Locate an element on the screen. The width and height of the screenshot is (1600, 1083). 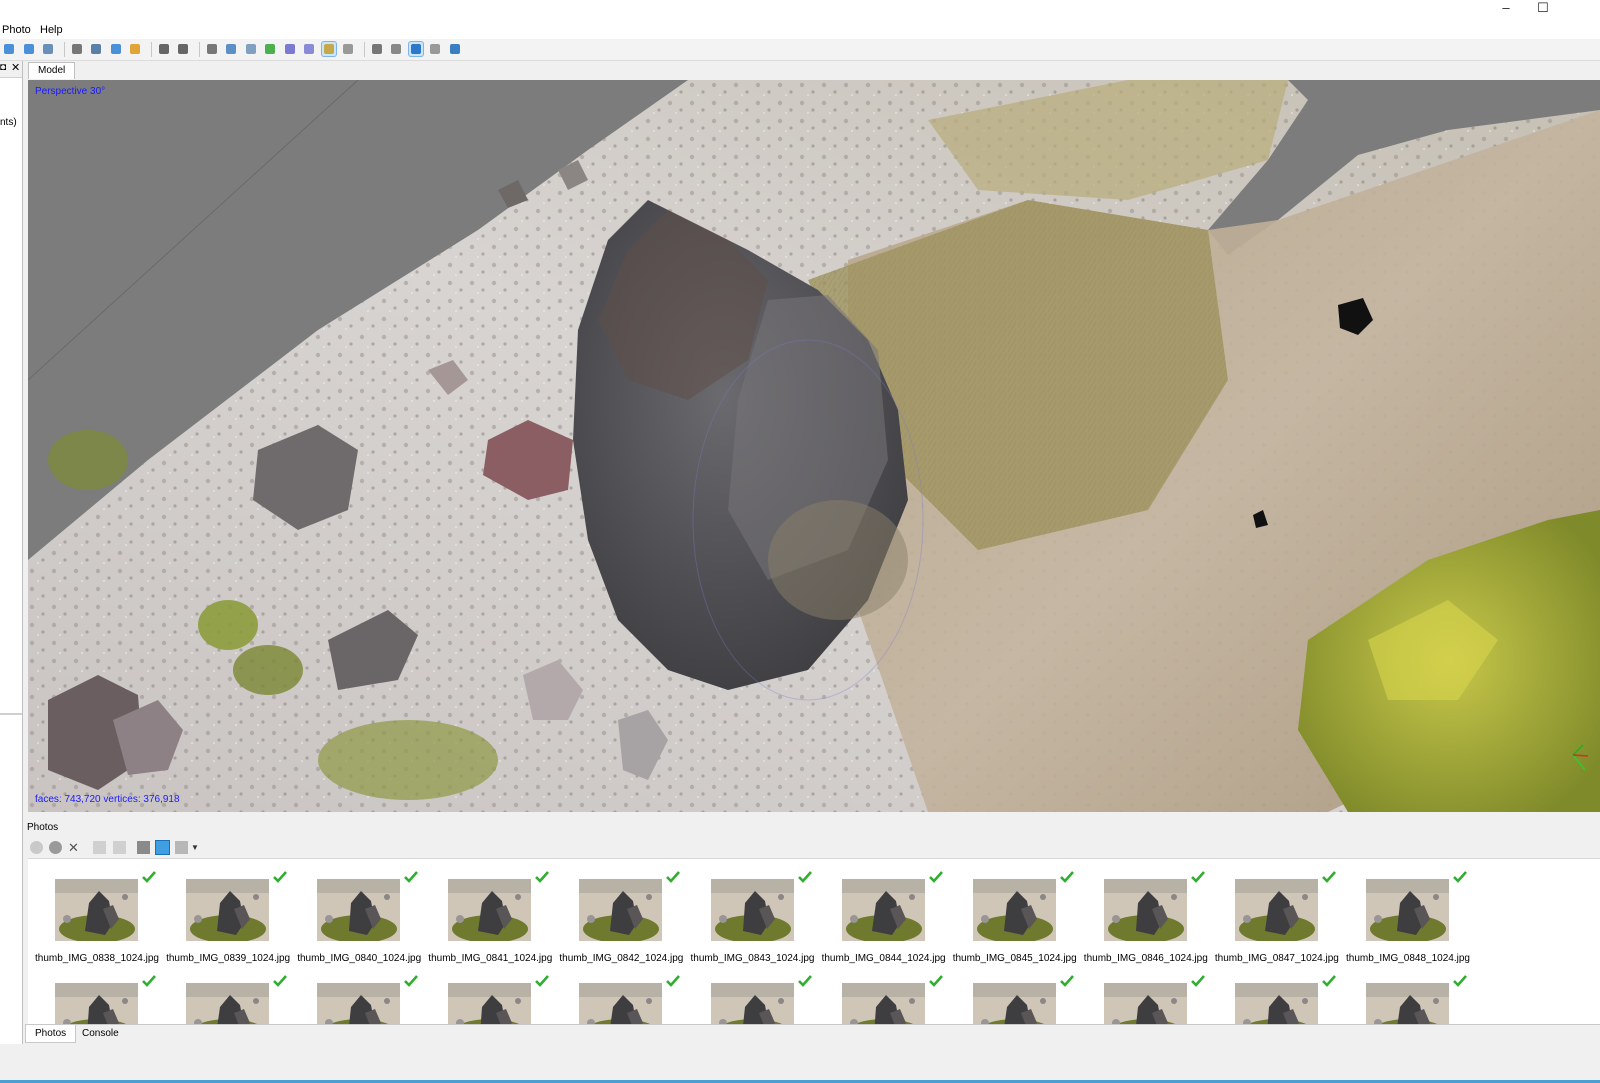
photo-thumbnail: thumb_IMG_0847_1024.jpg is located at coordinates (1273, 911).